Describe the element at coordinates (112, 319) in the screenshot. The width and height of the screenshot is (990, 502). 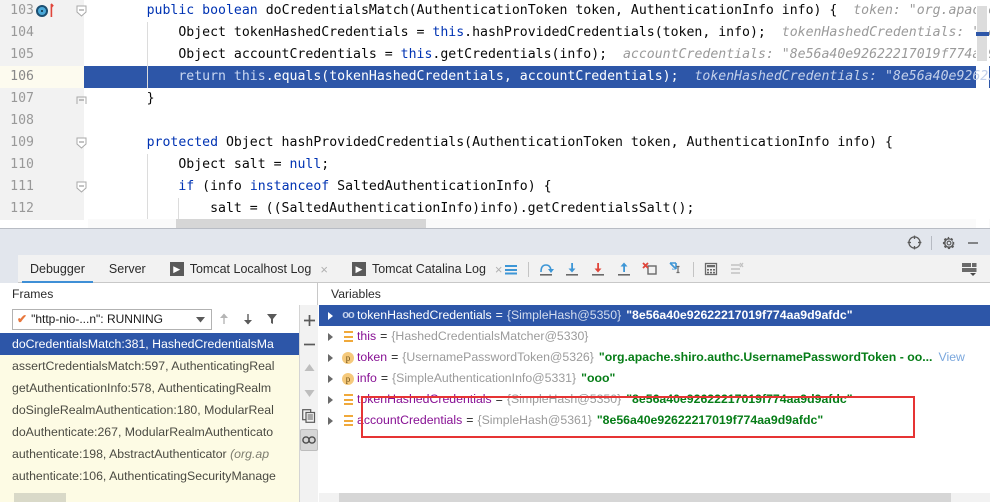
I see `thread-selector: ✔ "http-nio-...n": RUNNING` at that location.